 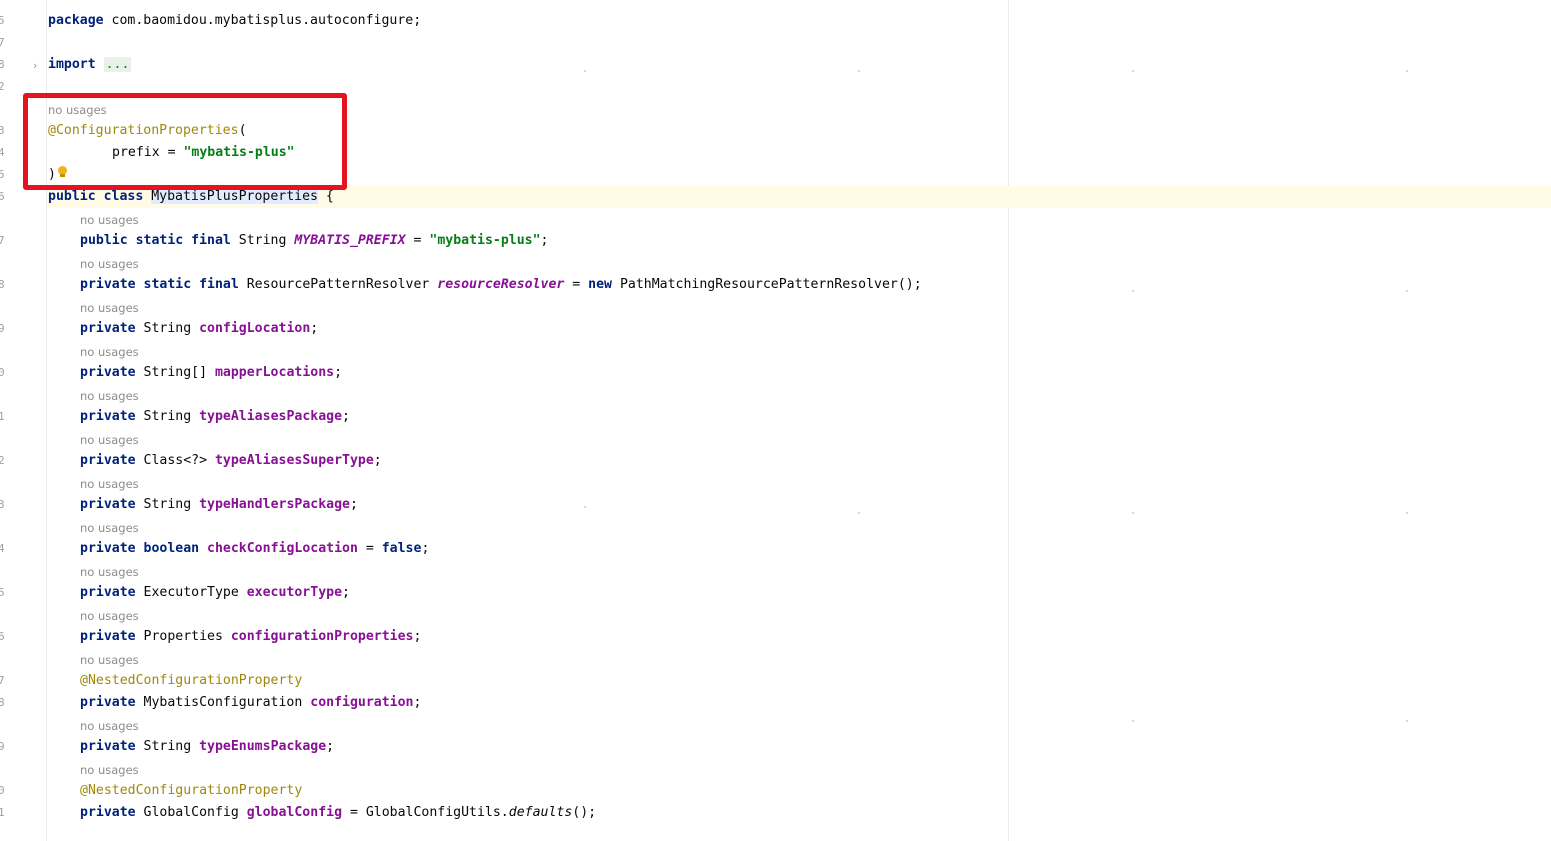 I want to click on field-line: private ExecutorType executorType;, so click(x=215, y=593).